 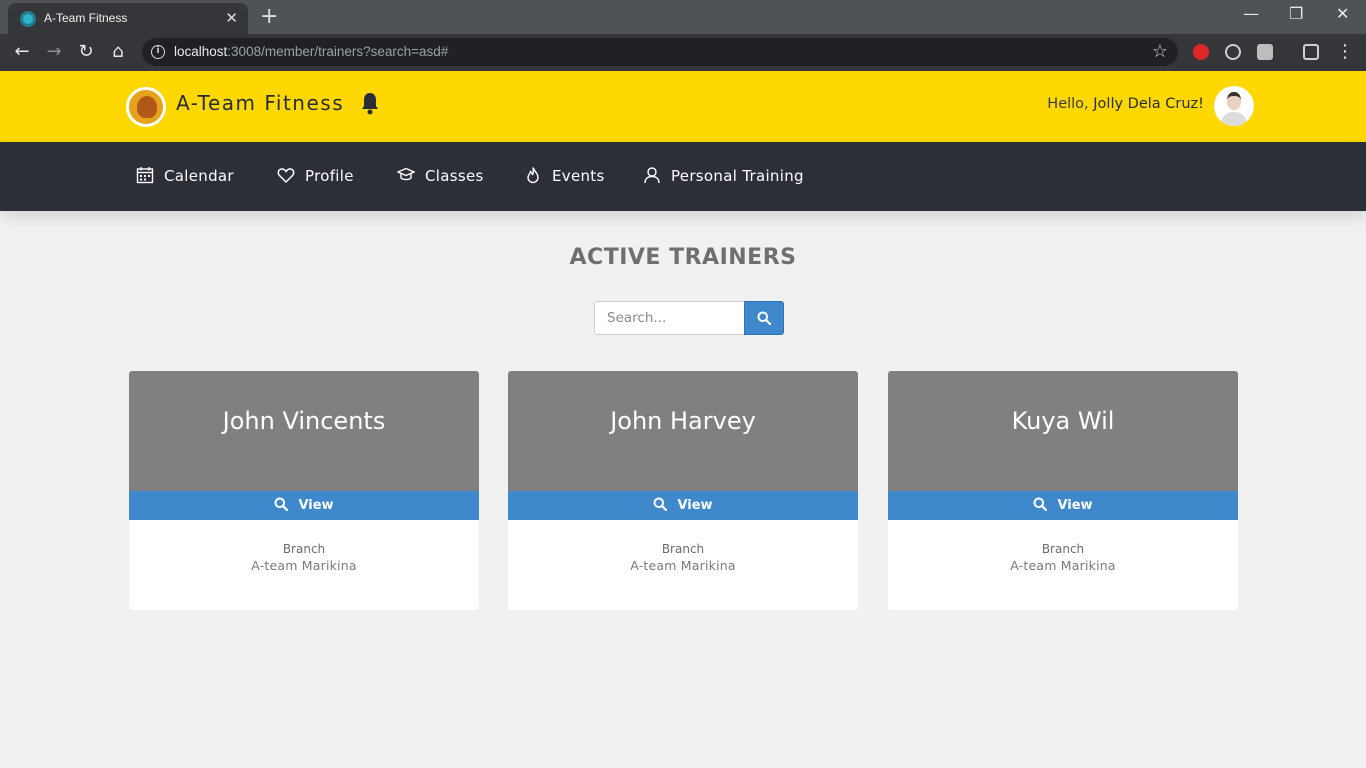 I want to click on new-tab-button: +, so click(x=269, y=16).